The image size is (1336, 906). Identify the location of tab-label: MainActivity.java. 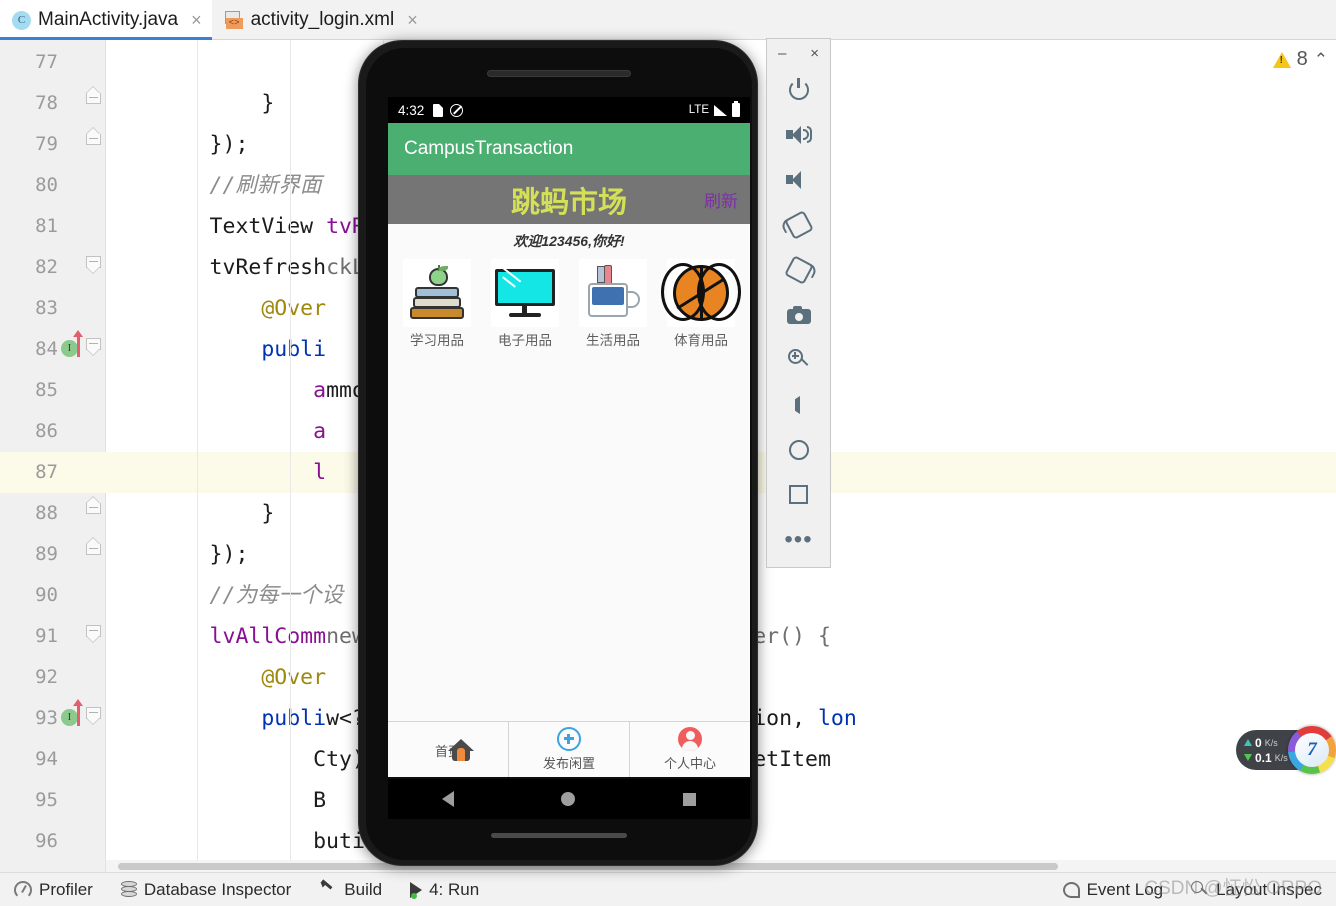
(108, 19).